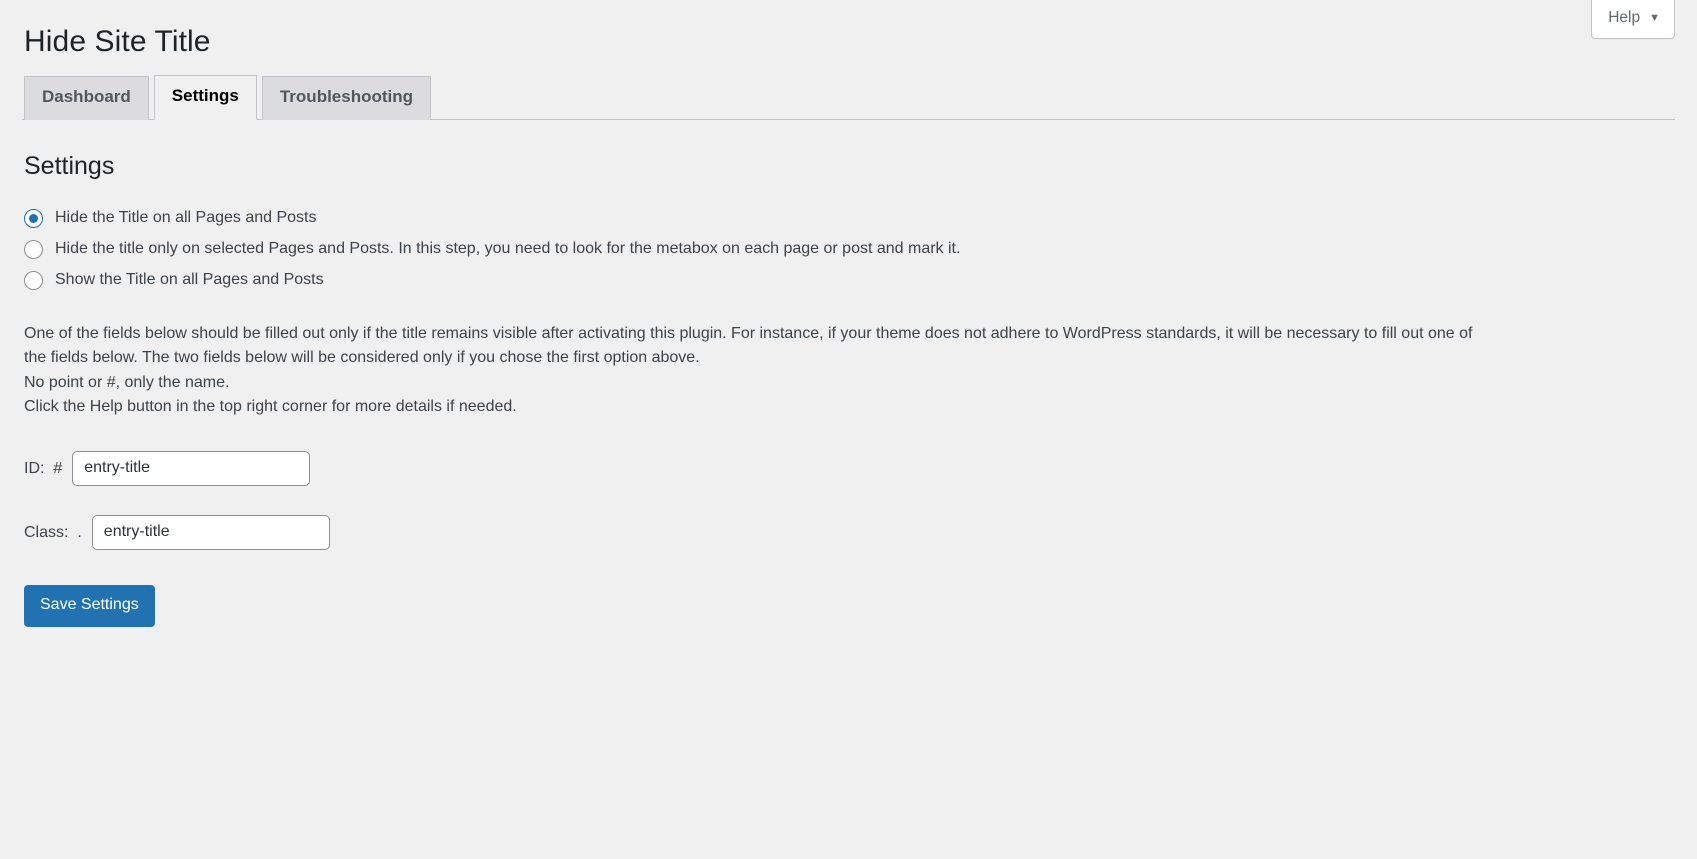  I want to click on radio-option-hide-all: Hide the Title on all Pages and Posts, so click(849, 218).